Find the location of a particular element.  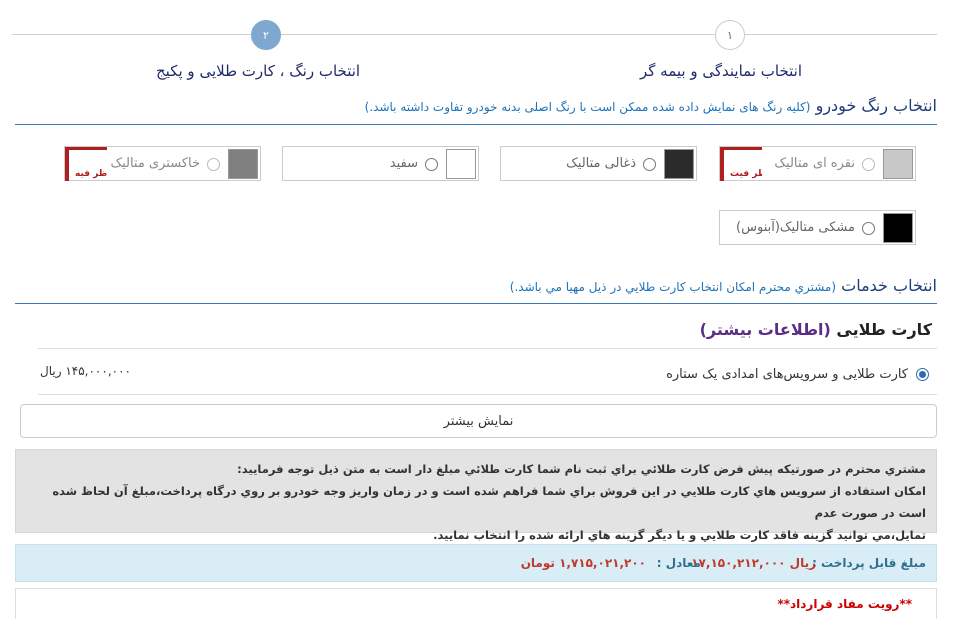

gold-card-option: کارت طلایی و سرویس‌های امدادی یک ستاره is located at coordinates (797, 374).